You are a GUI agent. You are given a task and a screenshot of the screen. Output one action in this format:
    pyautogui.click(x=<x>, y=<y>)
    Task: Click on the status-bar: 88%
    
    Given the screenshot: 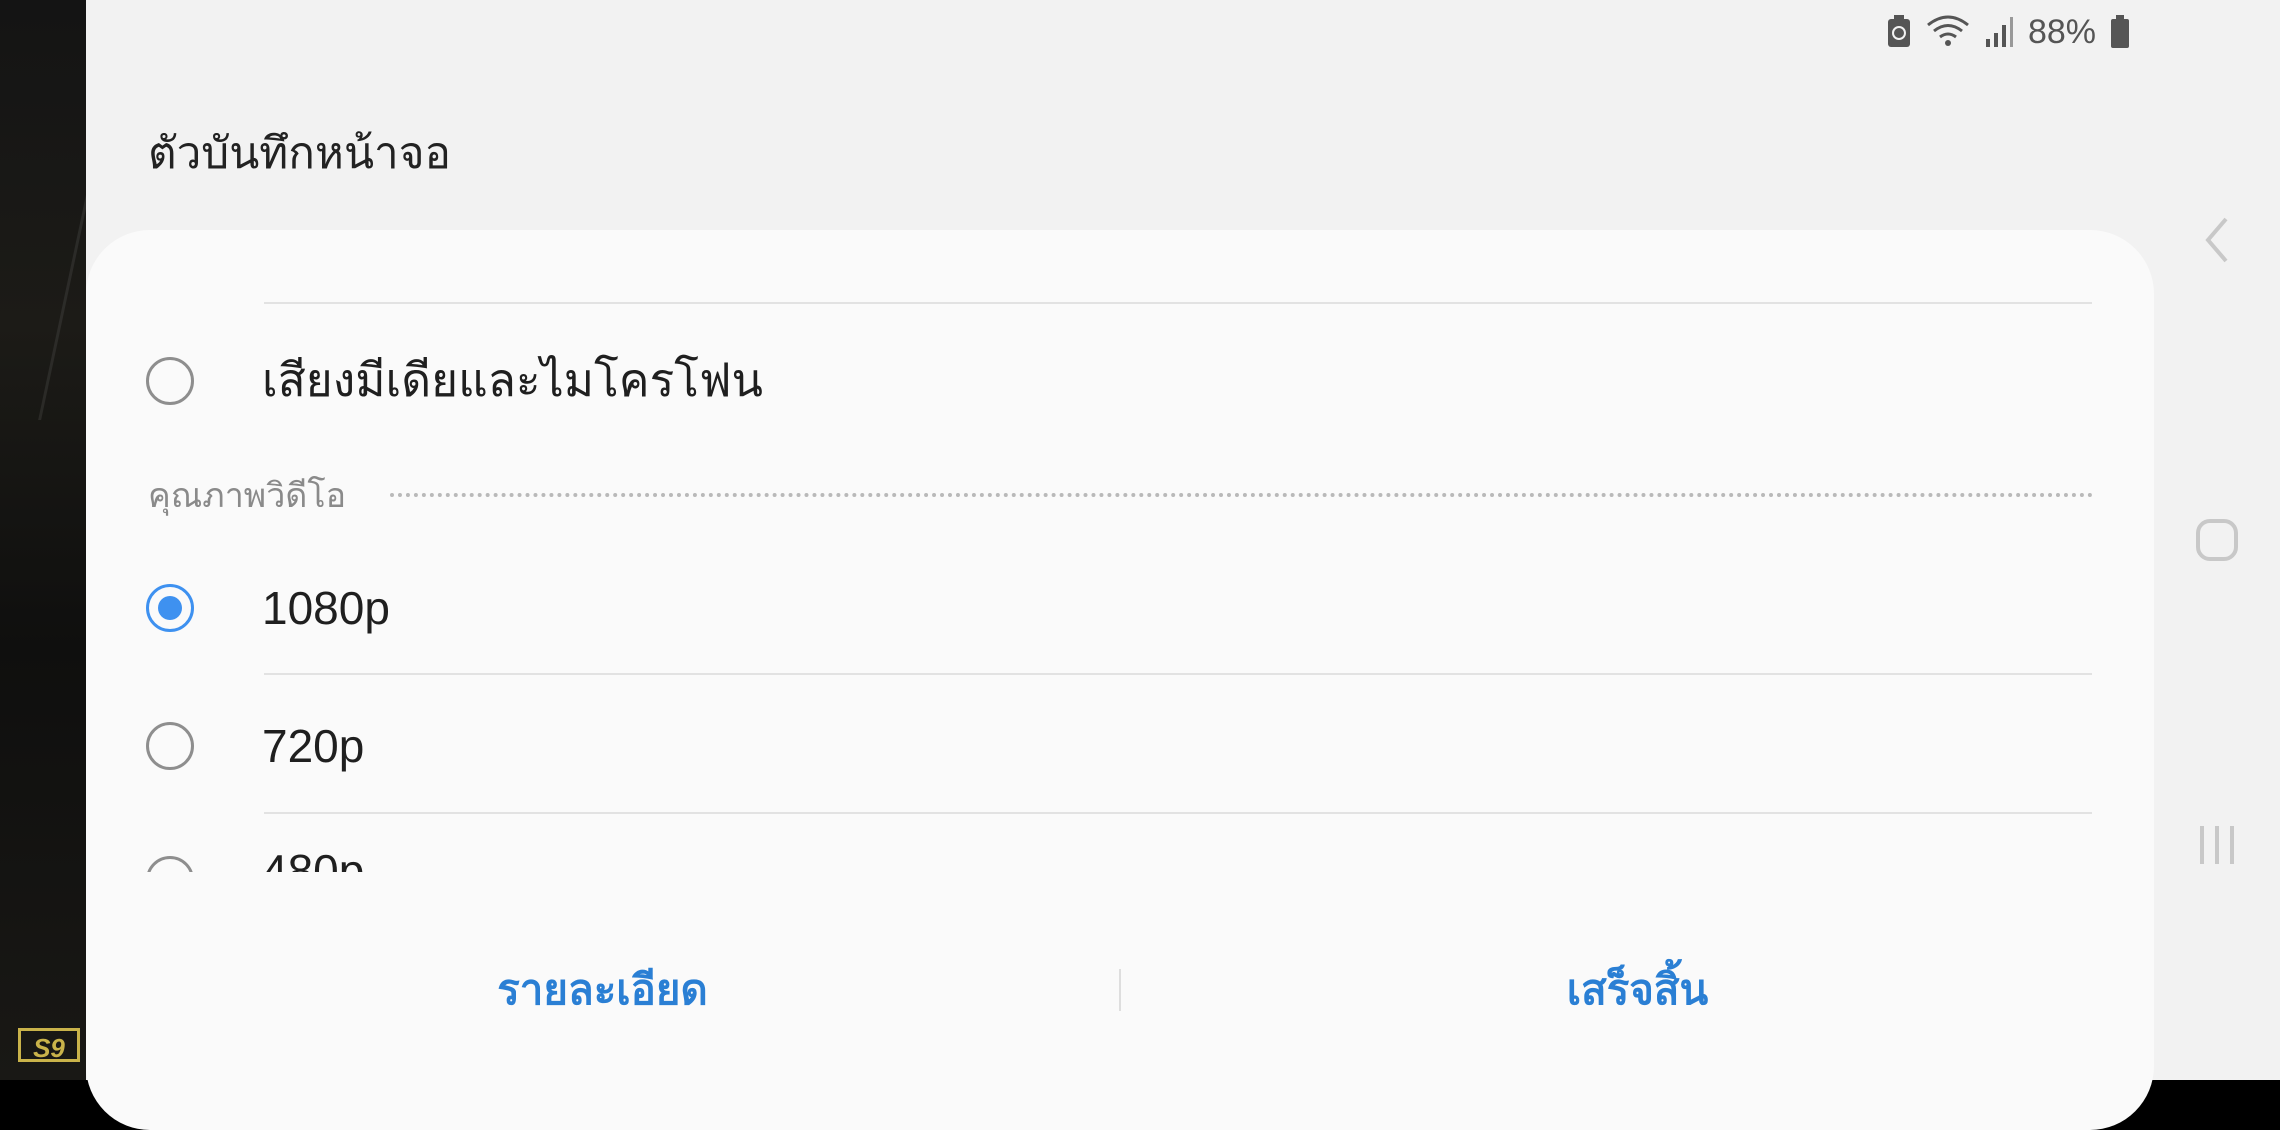 What is the action you would take?
    pyautogui.click(x=1854, y=32)
    